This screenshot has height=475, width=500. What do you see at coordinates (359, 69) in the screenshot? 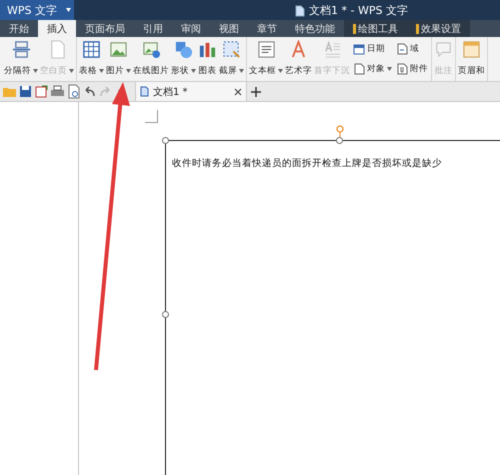
I see `object-icon` at bounding box center [359, 69].